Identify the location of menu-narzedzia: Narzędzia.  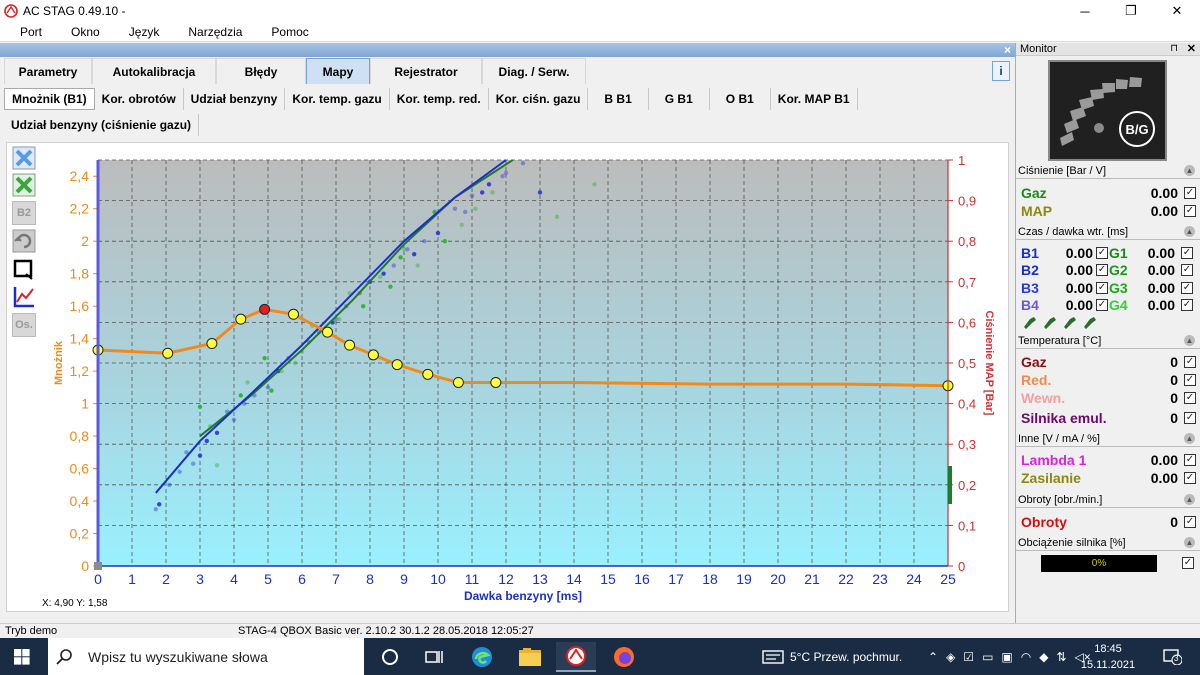
(215, 32).